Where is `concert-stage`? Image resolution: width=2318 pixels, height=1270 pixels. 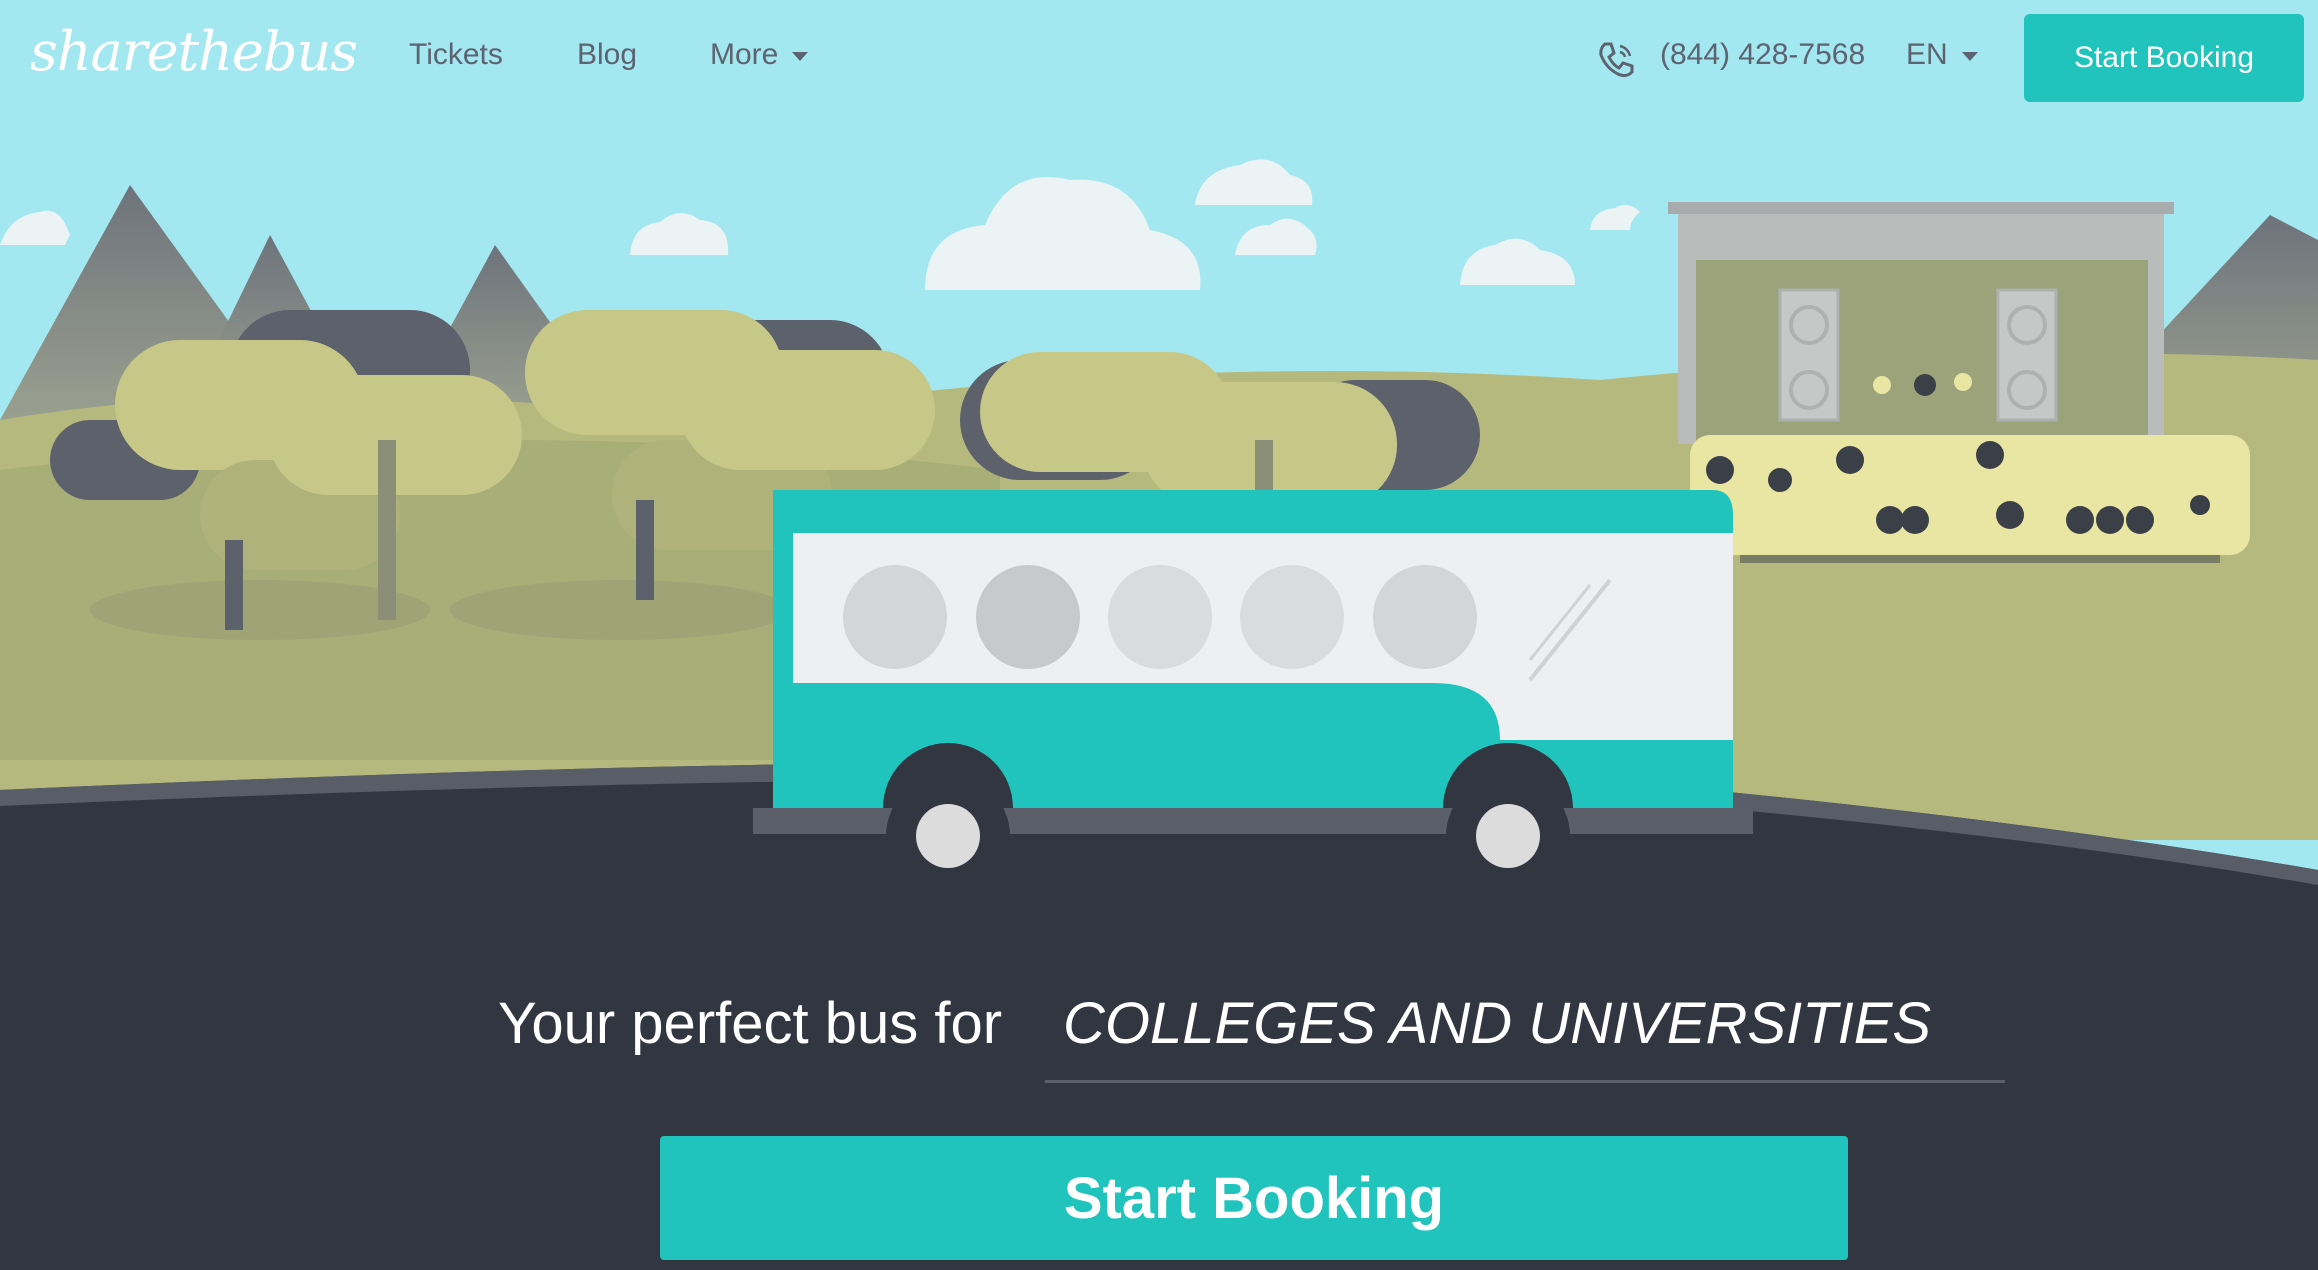 concert-stage is located at coordinates (1921, 323).